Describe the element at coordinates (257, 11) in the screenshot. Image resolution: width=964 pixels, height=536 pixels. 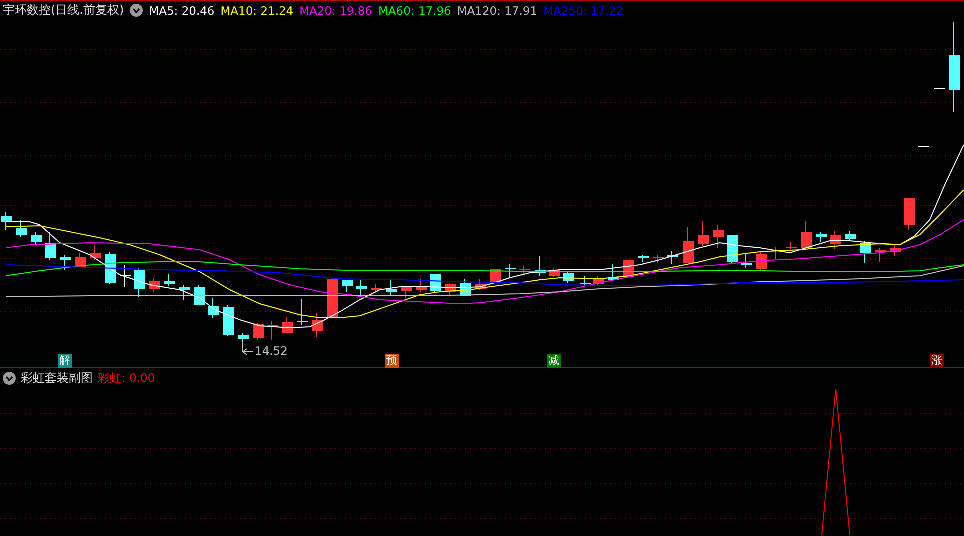
I see `indicator-value: MA10: 21.24` at that location.